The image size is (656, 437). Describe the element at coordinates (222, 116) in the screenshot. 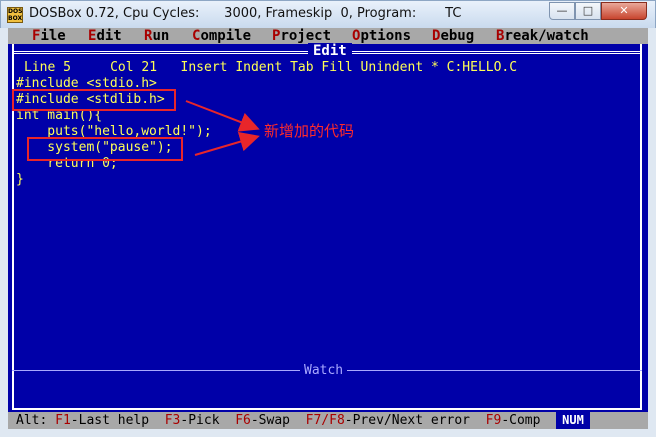

I see `arrow-to-include` at that location.